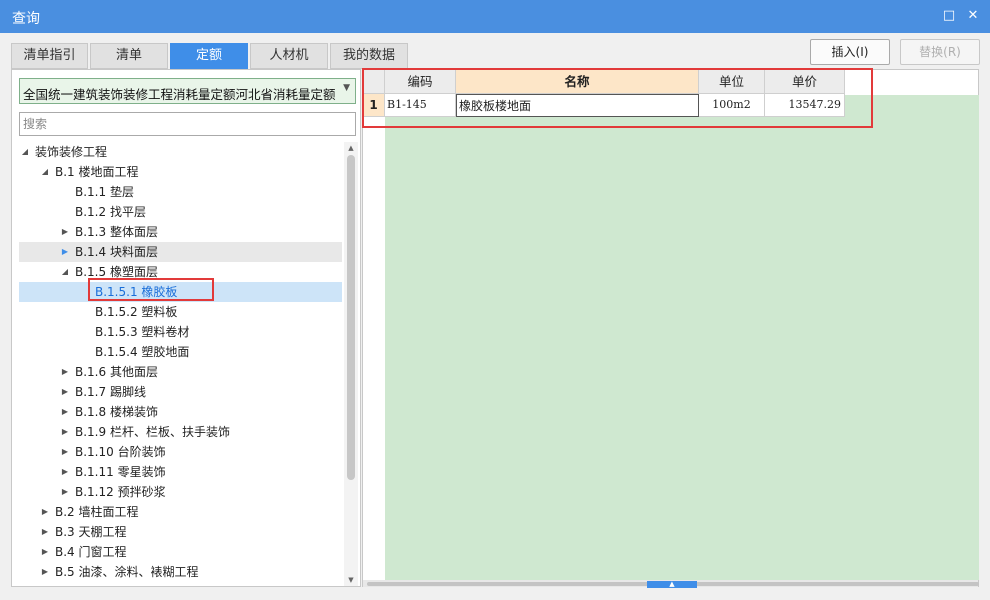 The height and width of the screenshot is (600, 990). I want to click on tree-node: B.1.5.4 塑胶地面, so click(180, 352).